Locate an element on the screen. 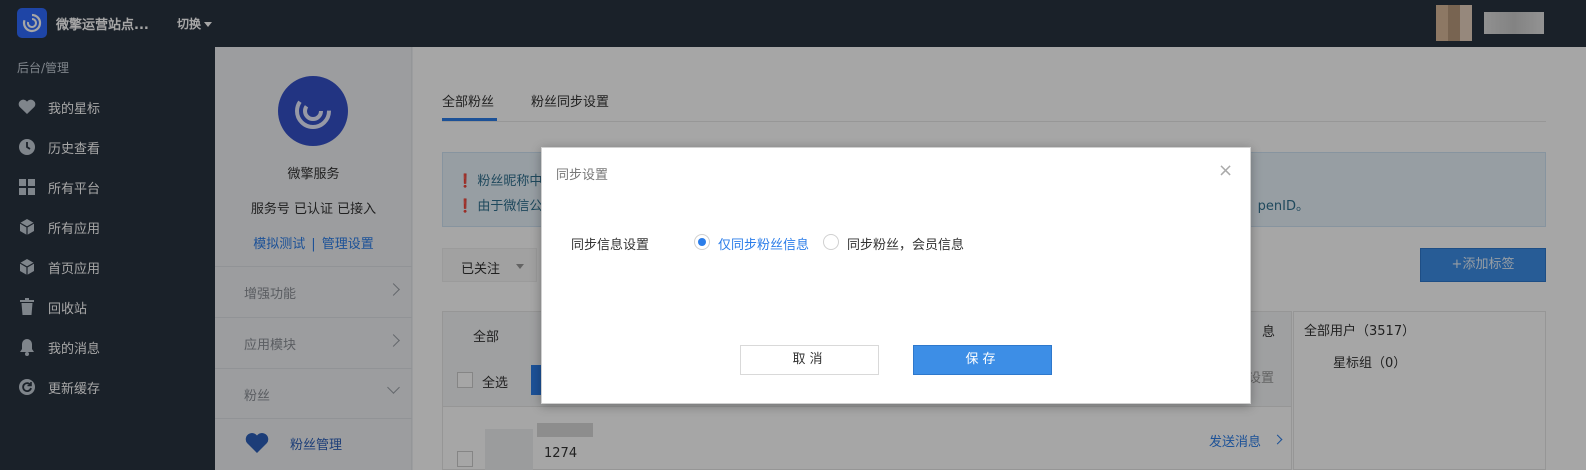  close-icon: × is located at coordinates (1225, 171).